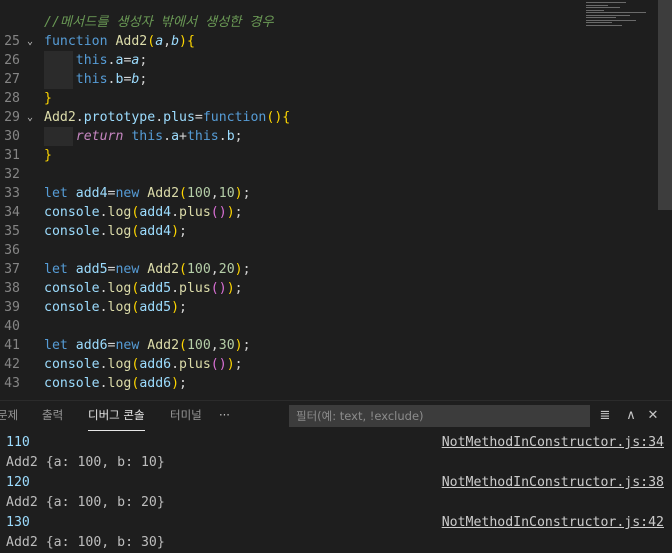 Image resolution: width=672 pixels, height=553 pixels. I want to click on console-object: Add2 {a: 100, b: 20}, so click(85, 503).